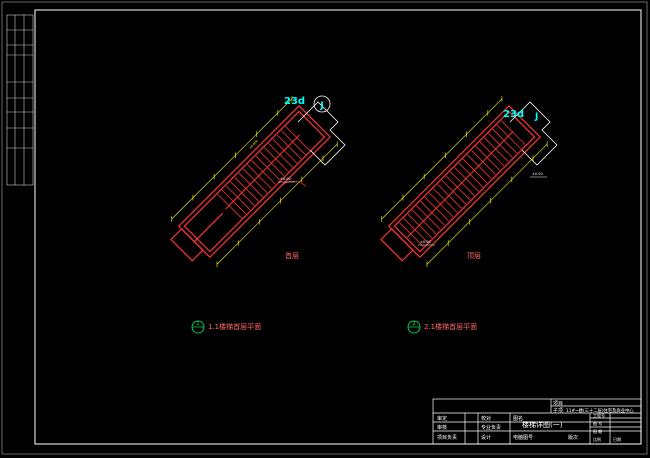 Image resolution: width=650 pixels, height=458 pixels. I want to click on view-label-first-floor: 首层, so click(292, 255).